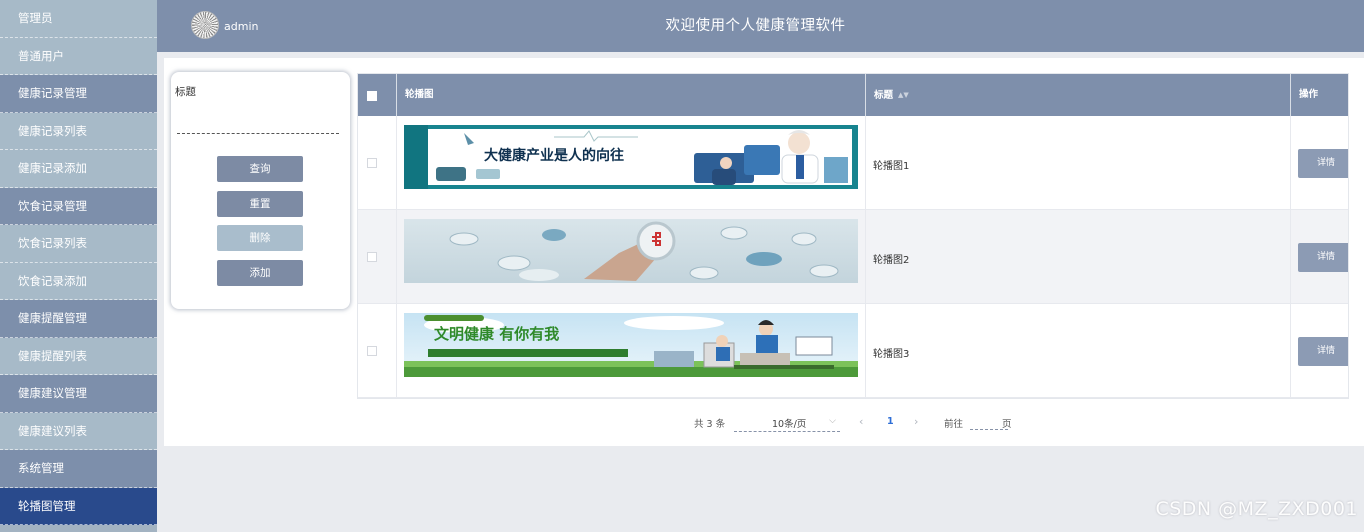 This screenshot has width=1364, height=532. I want to click on row-title-text: 轮播图1, so click(891, 166).